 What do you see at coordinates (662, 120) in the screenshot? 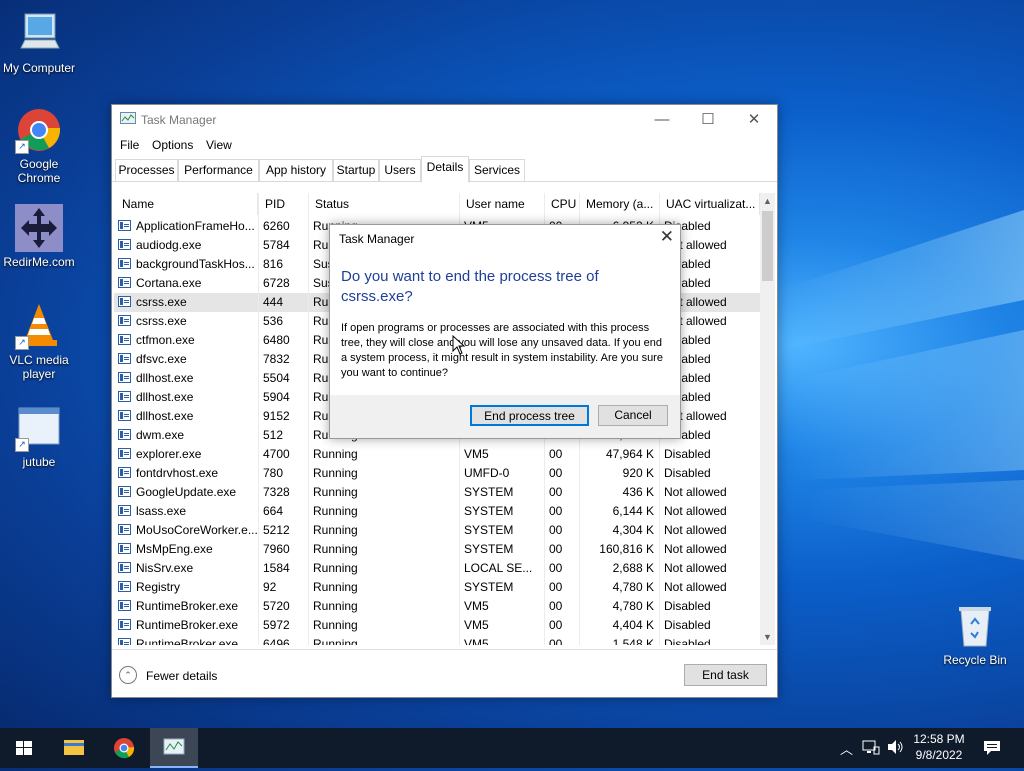
I see `minimize-button: —` at bounding box center [662, 120].